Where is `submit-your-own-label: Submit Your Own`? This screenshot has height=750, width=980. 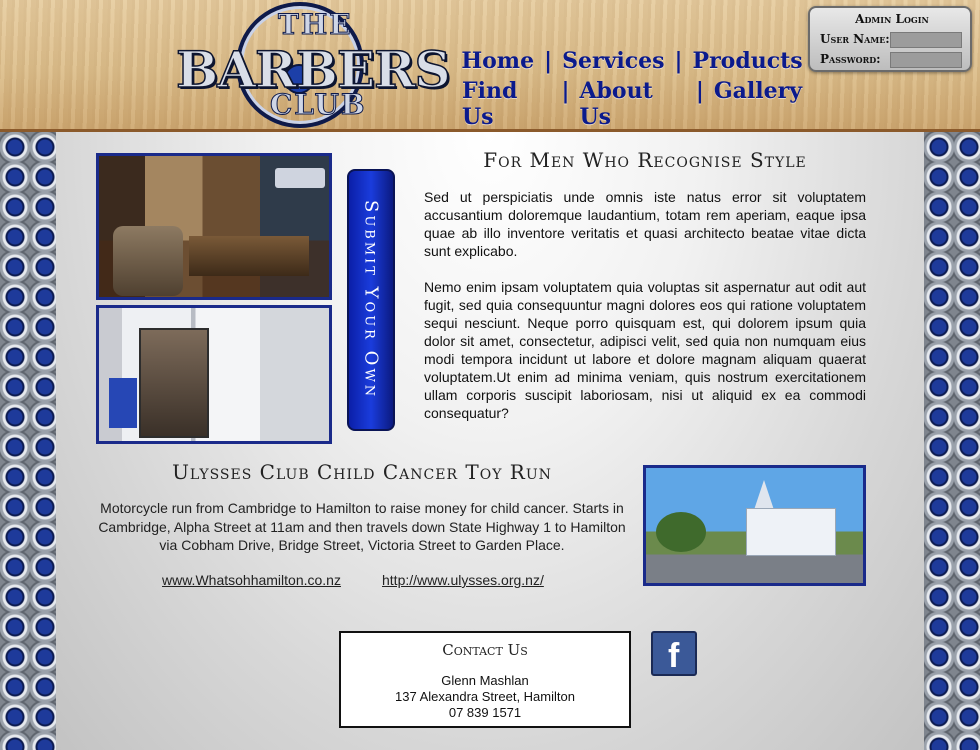 submit-your-own-label: Submit Your Own is located at coordinates (371, 300).